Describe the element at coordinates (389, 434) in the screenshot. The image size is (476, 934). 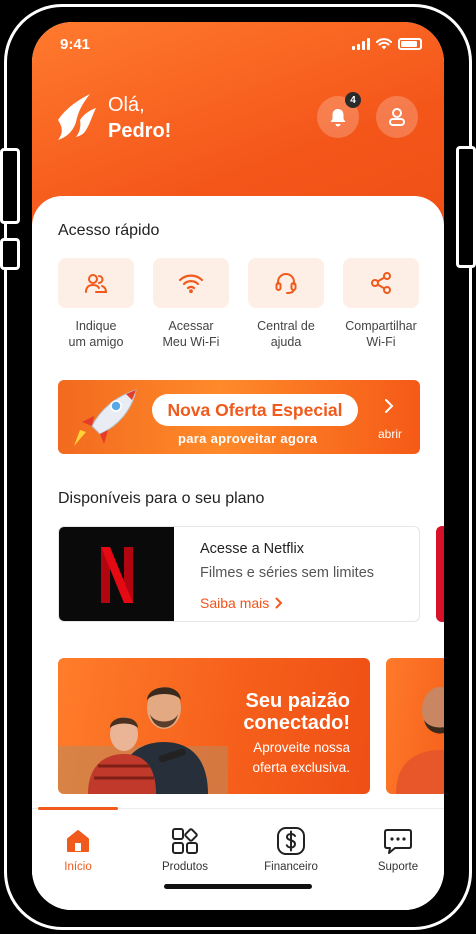
I see `offer-open-label: abrir` at that location.